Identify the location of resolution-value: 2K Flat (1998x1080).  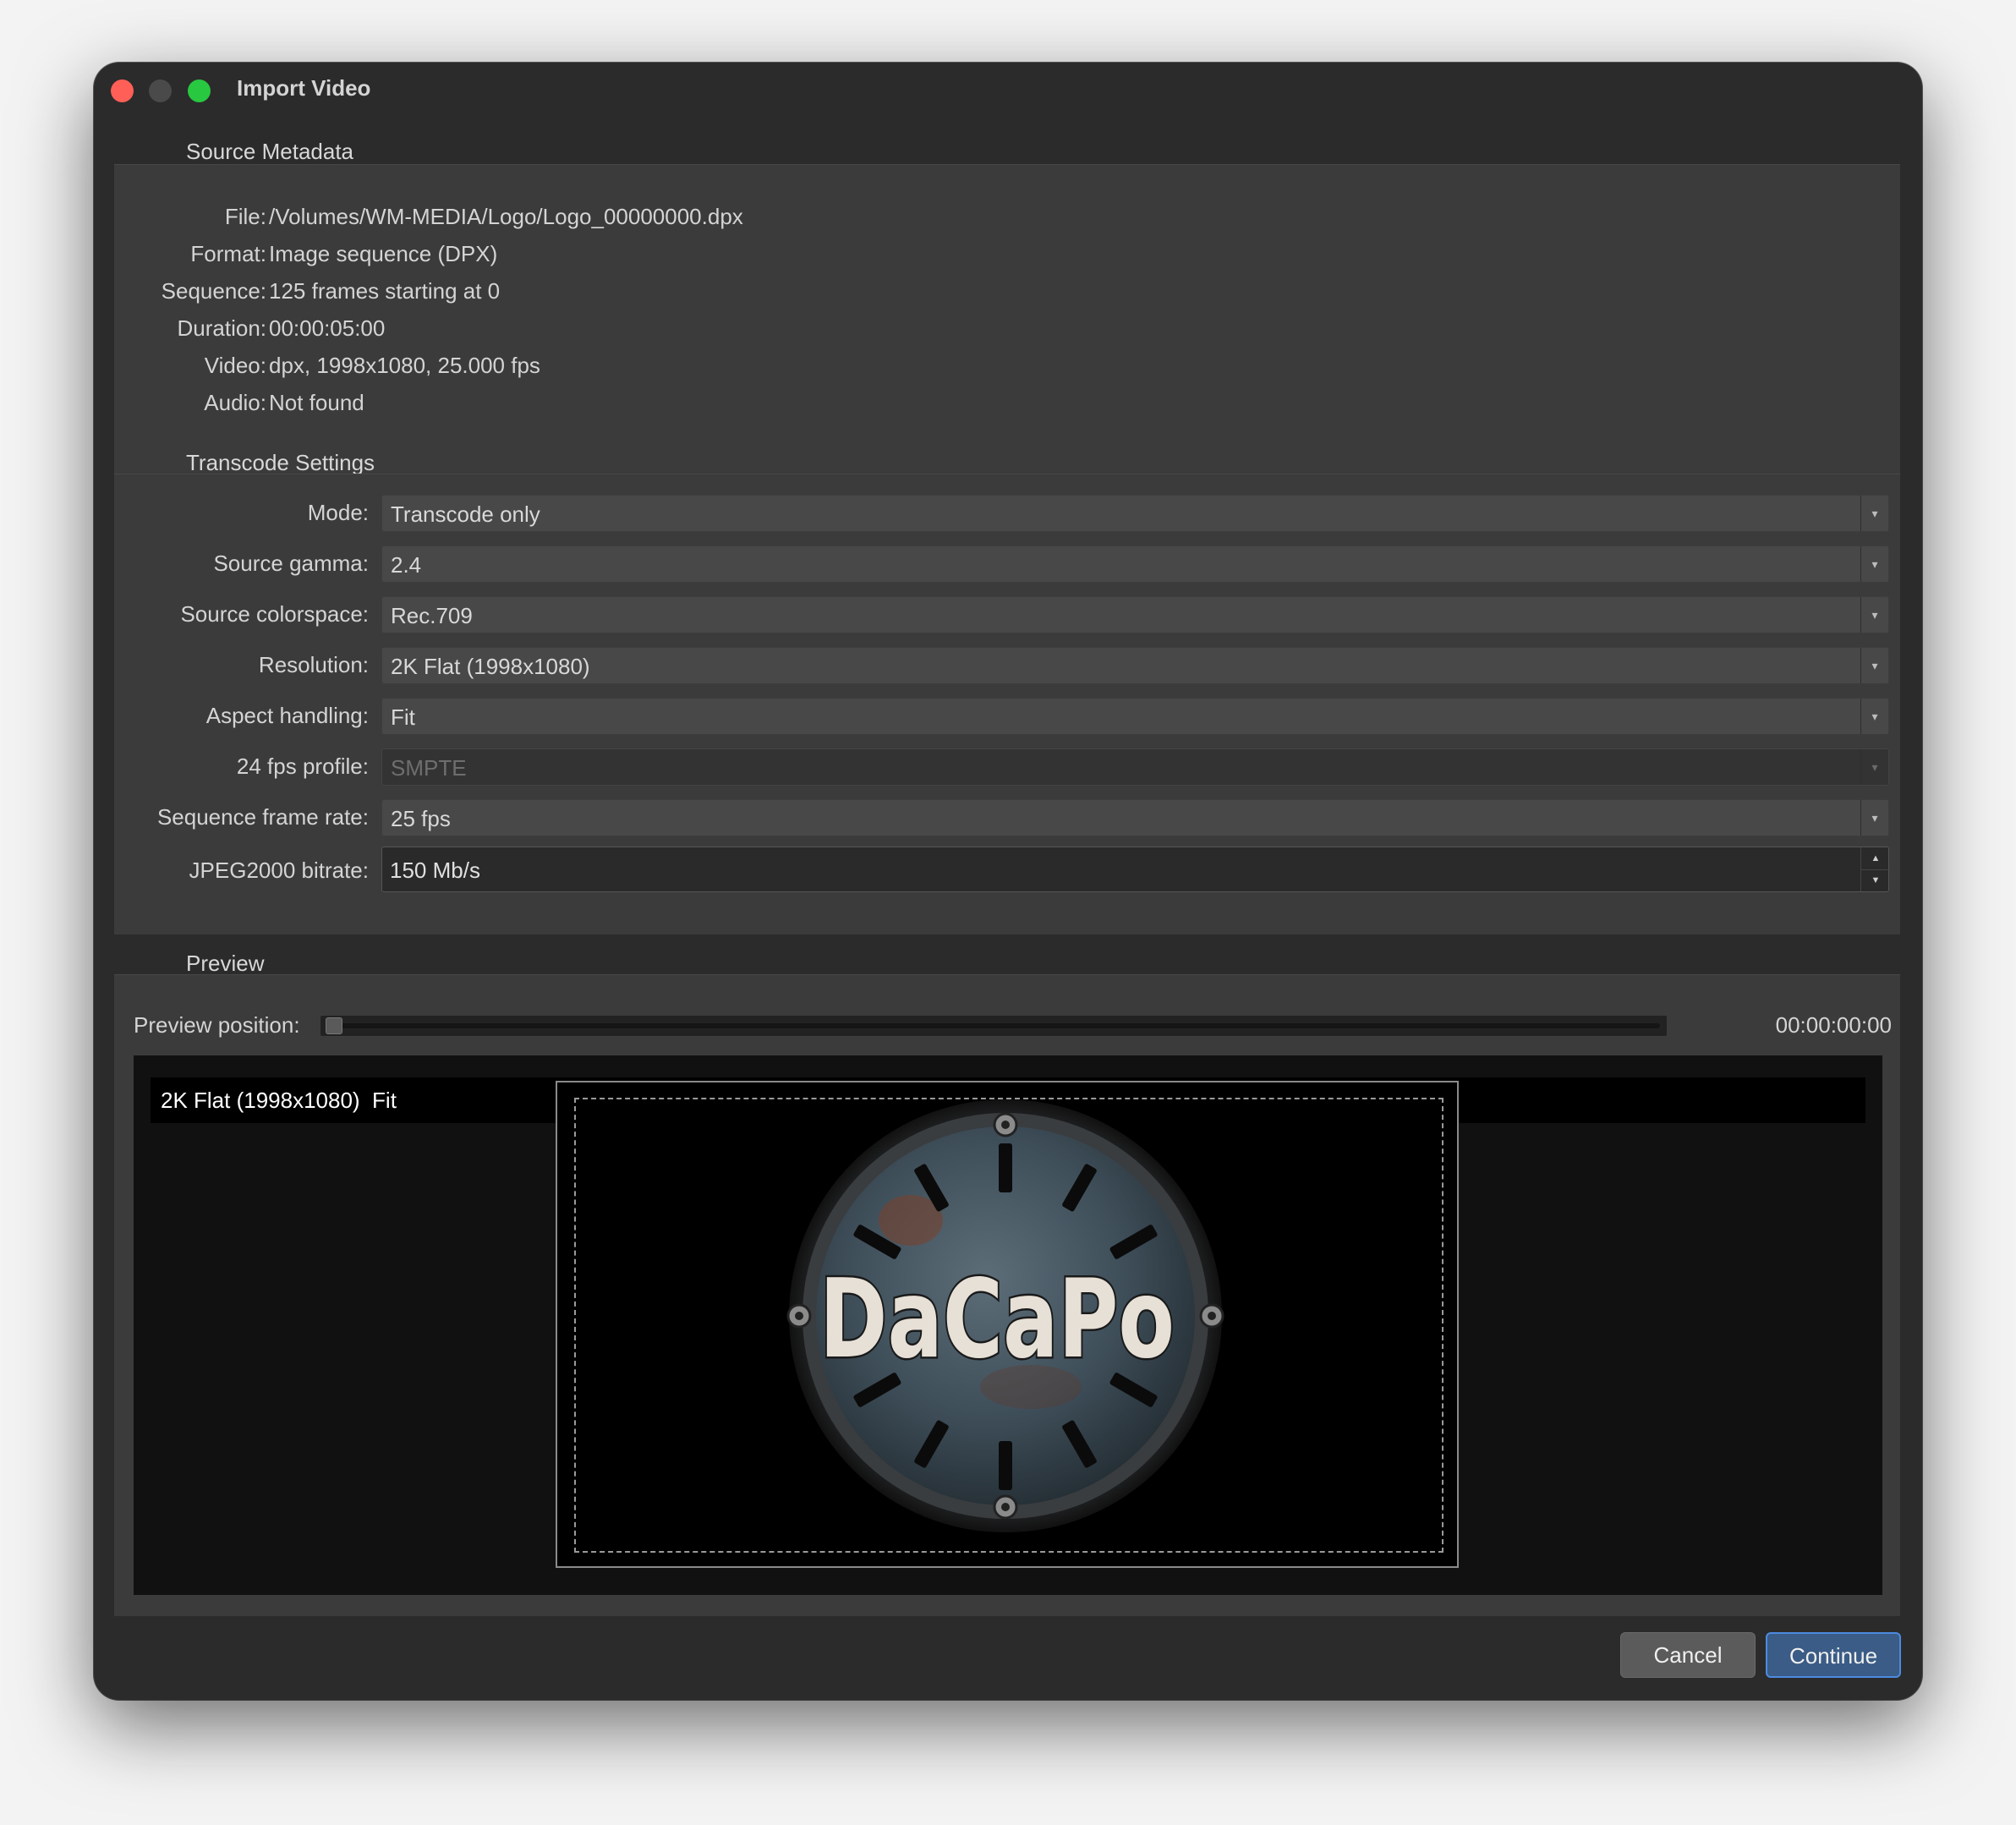
(491, 666).